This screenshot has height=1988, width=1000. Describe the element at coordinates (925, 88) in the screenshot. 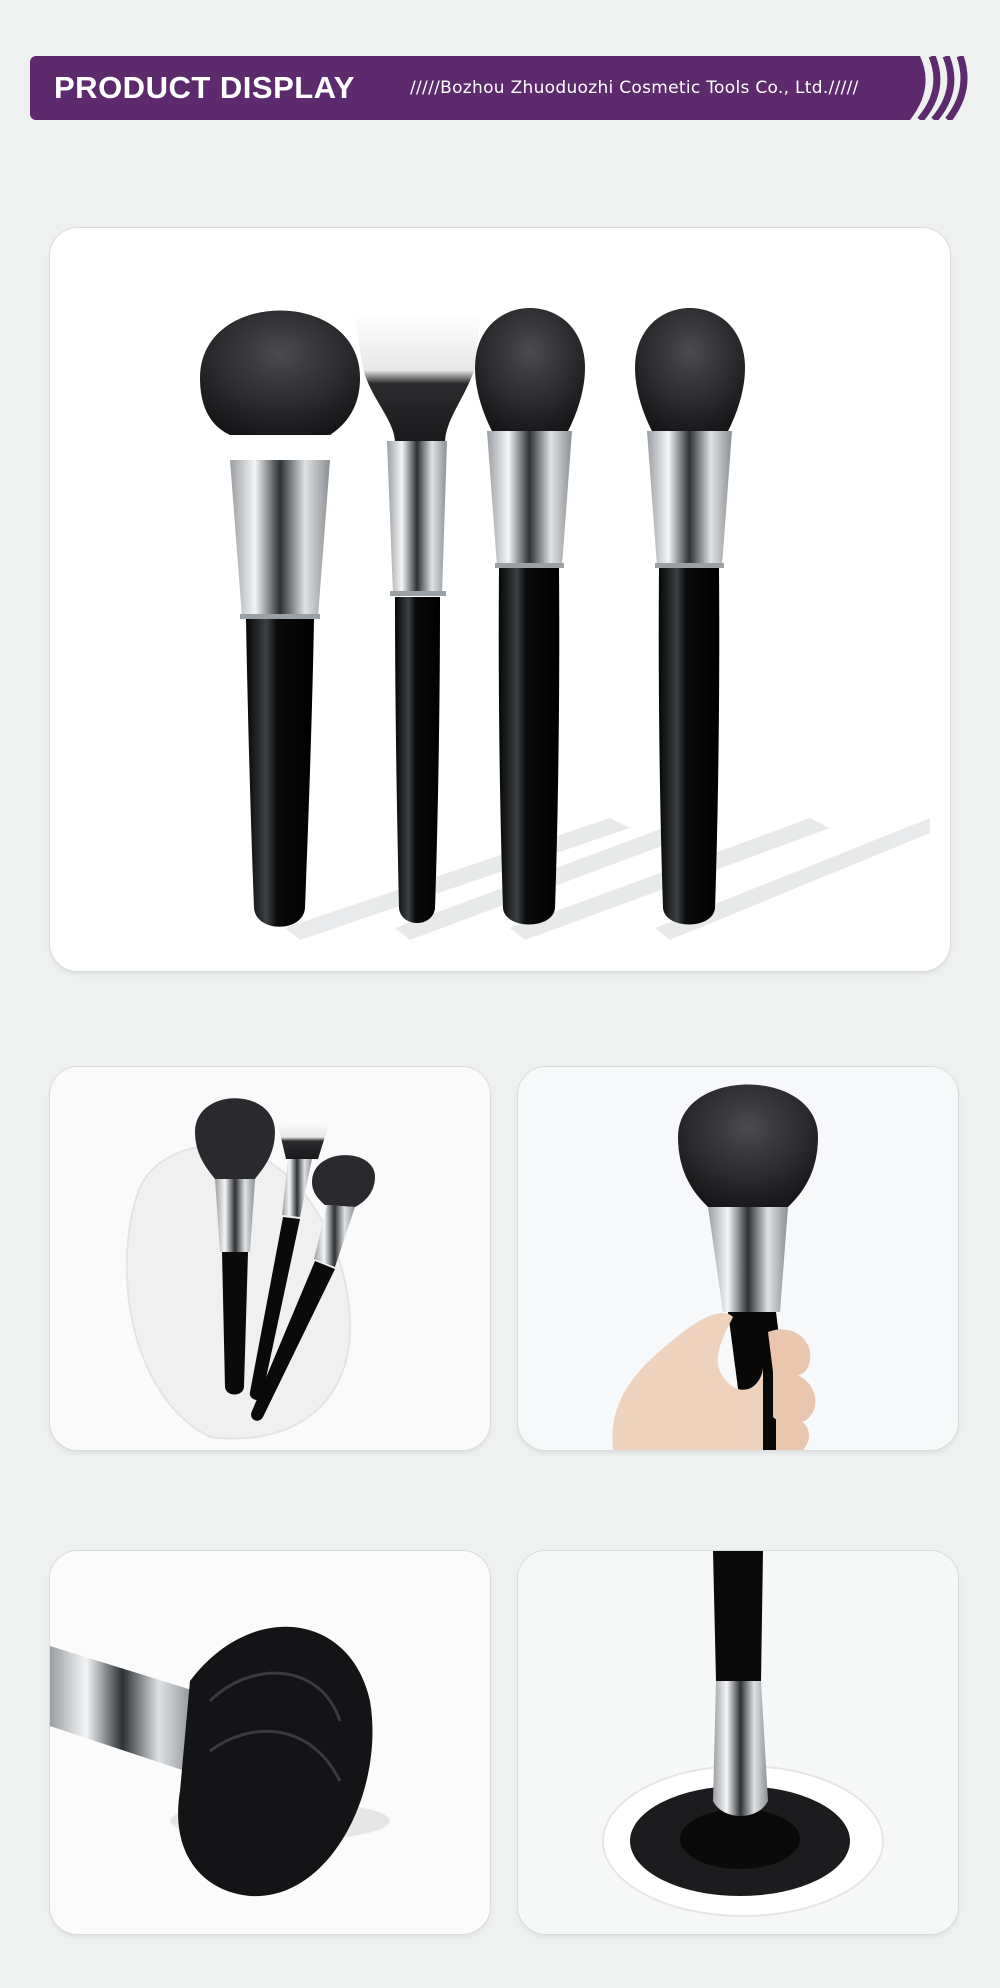

I see `stripe-decoration` at that location.